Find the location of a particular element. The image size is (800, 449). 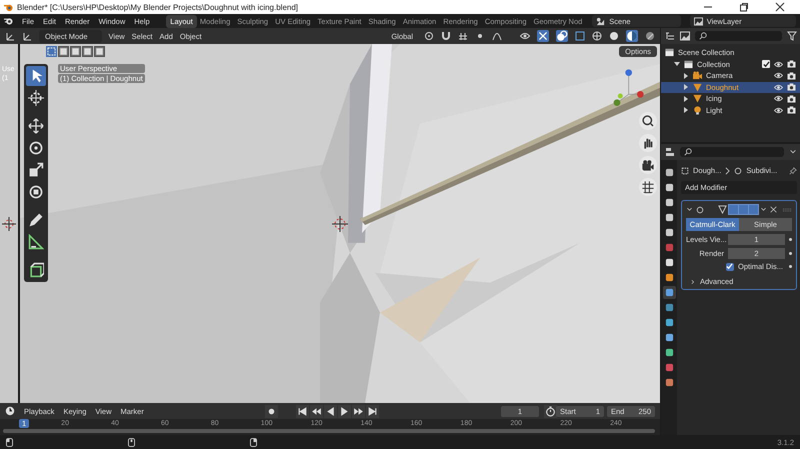

dot-icon is located at coordinates (480, 36).